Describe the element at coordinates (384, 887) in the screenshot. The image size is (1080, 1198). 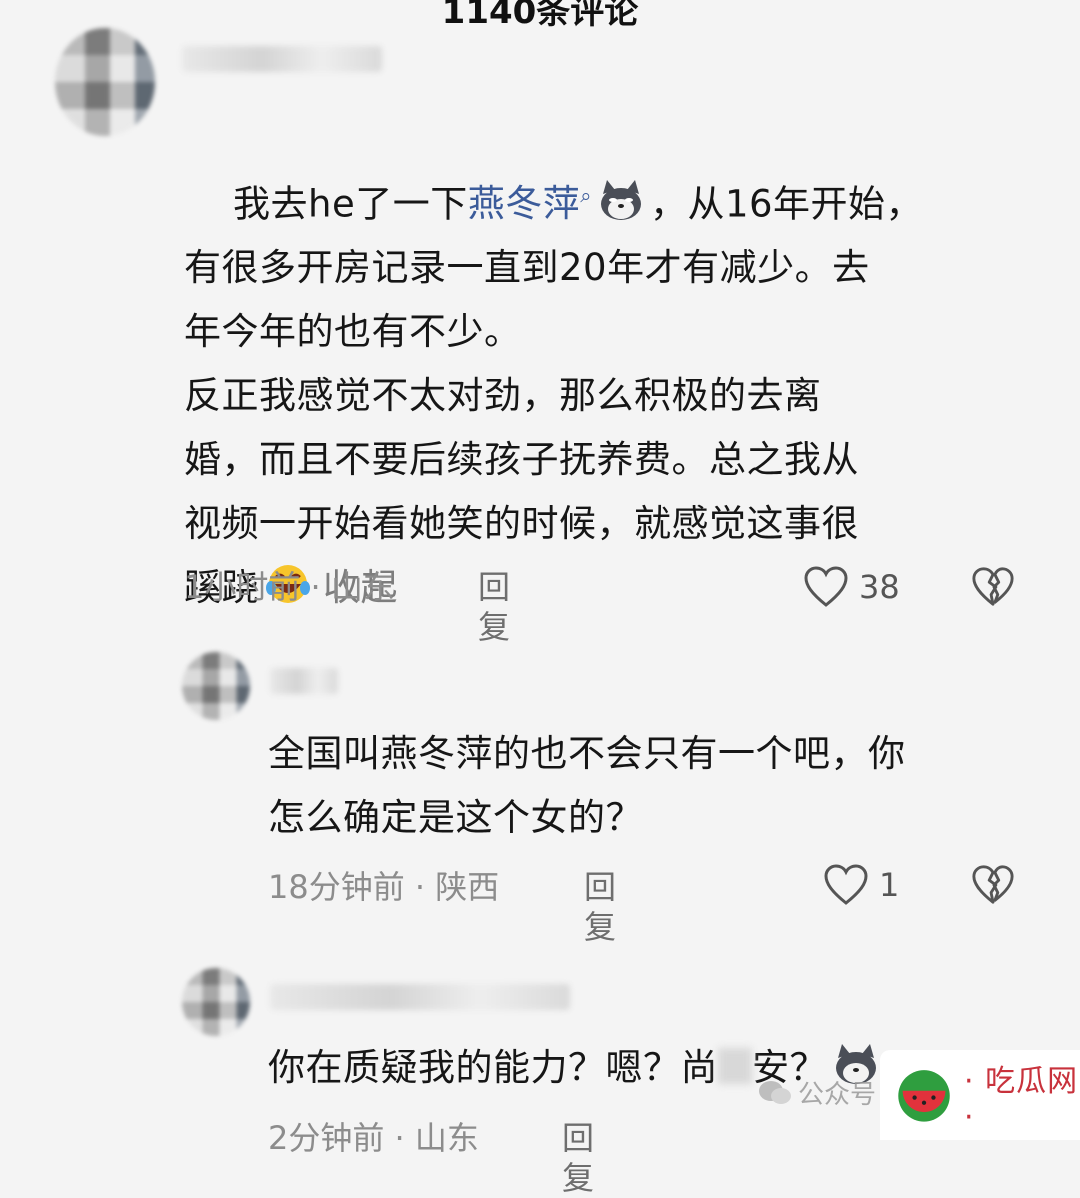
I see `timestamp-location: 18分钟前 · 陕西` at that location.